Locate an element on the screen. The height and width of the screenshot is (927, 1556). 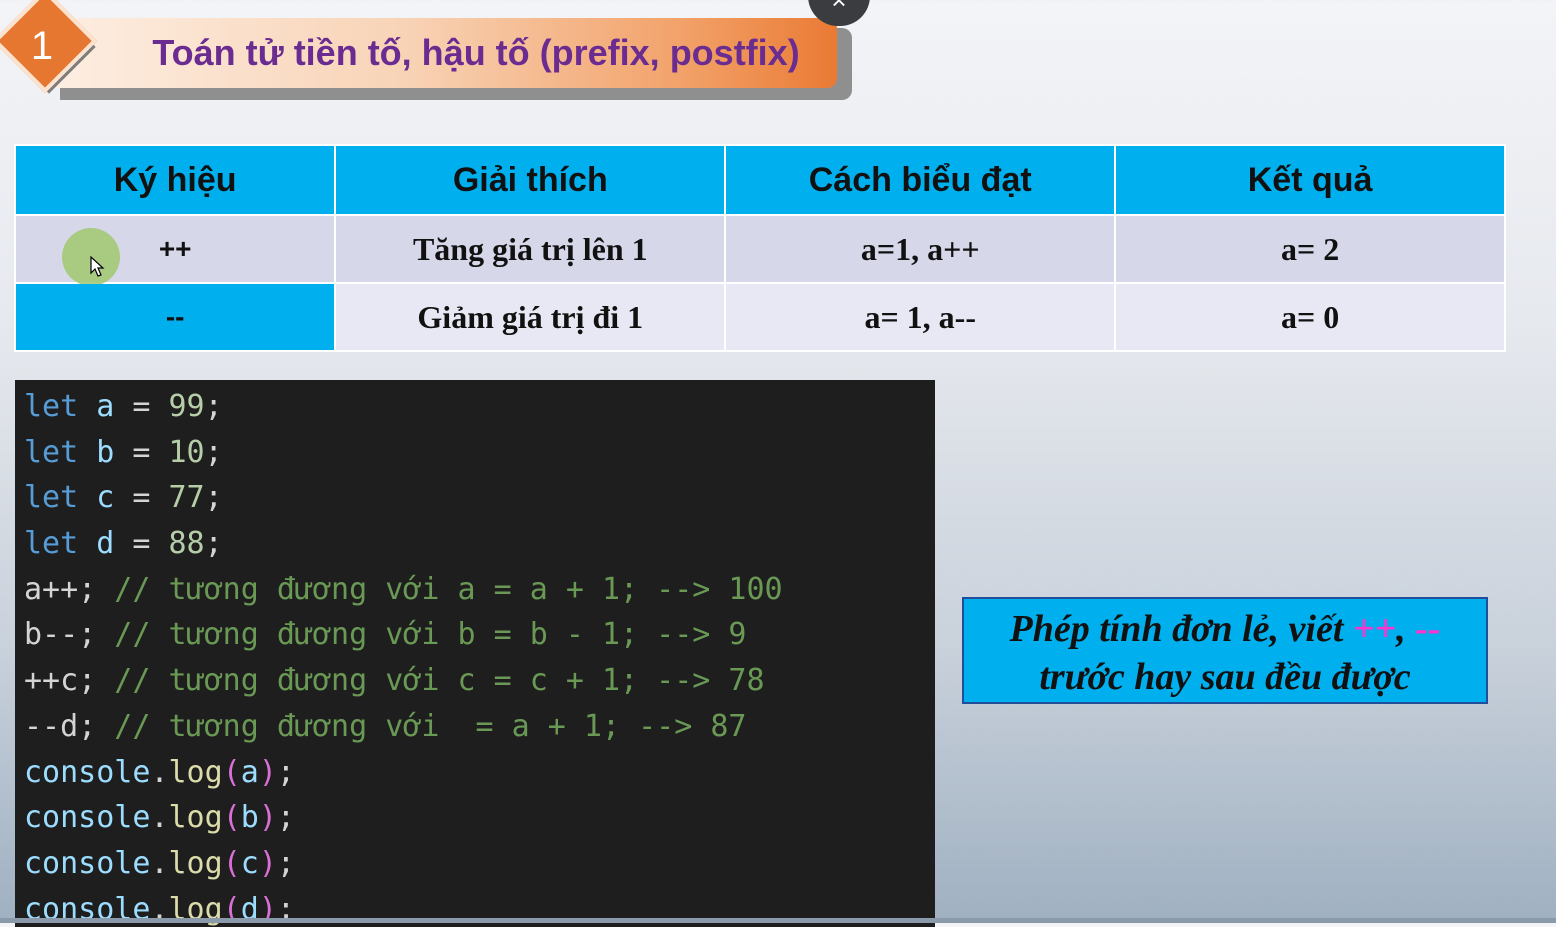
badge-number: 1 is located at coordinates (42, 46).